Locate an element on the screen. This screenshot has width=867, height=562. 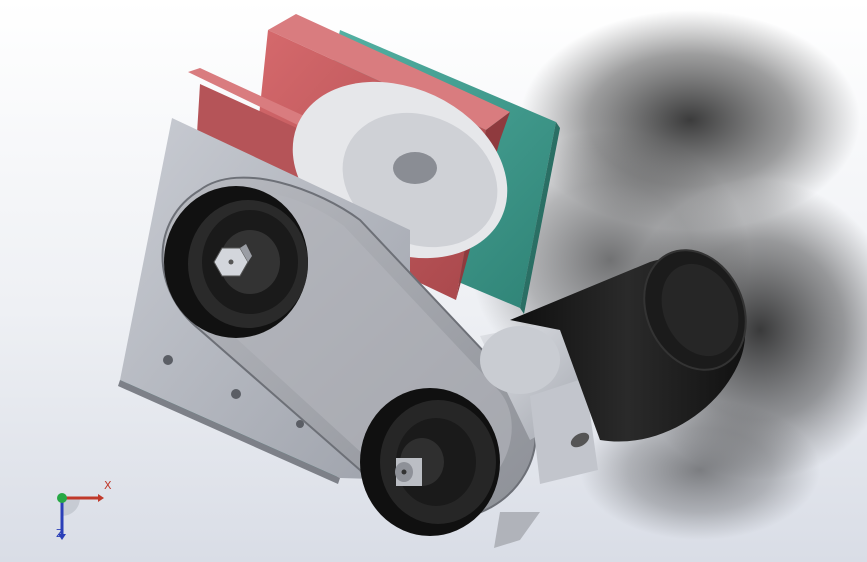
lower-pulley is located at coordinates (430, 462).